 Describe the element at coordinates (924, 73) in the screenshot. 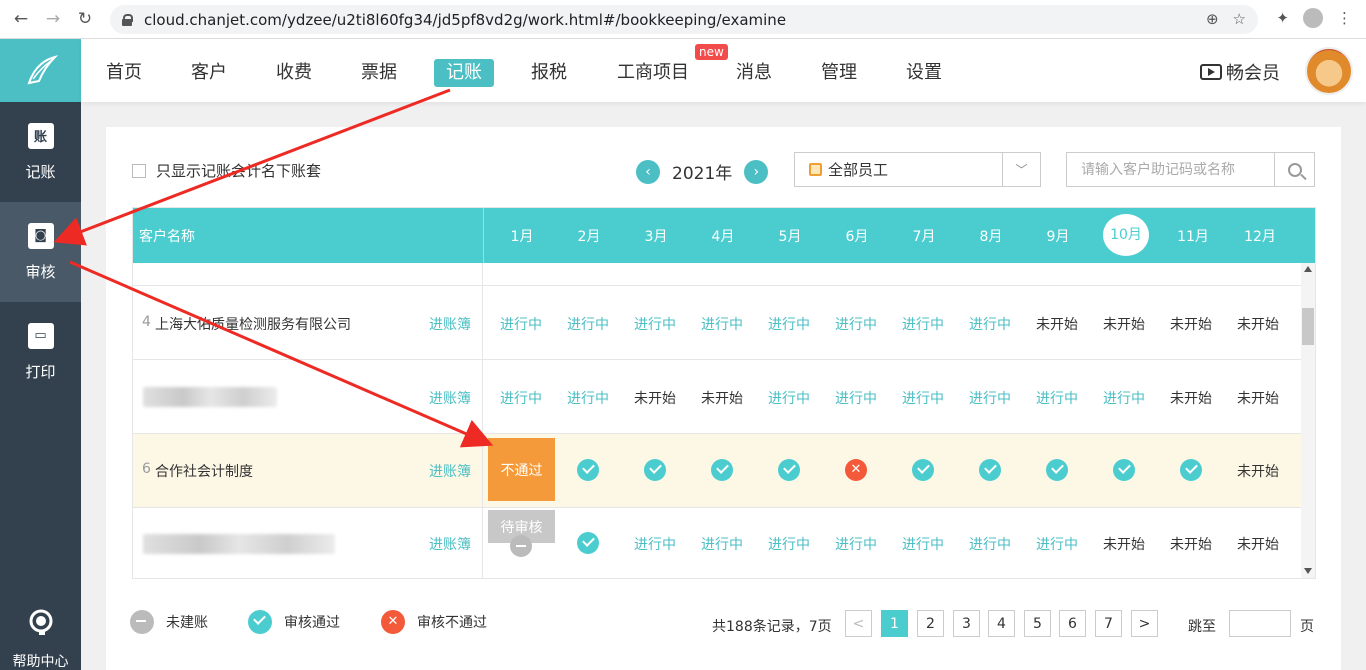

I see `nav-settings: 设置` at that location.